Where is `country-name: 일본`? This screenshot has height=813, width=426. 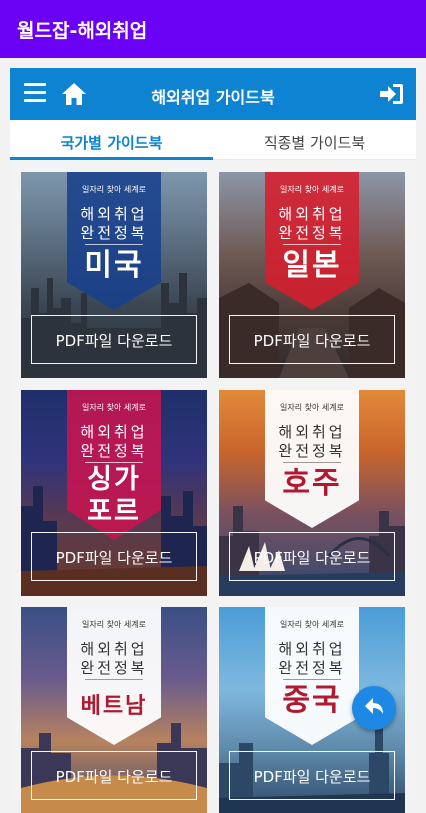 country-name: 일본 is located at coordinates (312, 265).